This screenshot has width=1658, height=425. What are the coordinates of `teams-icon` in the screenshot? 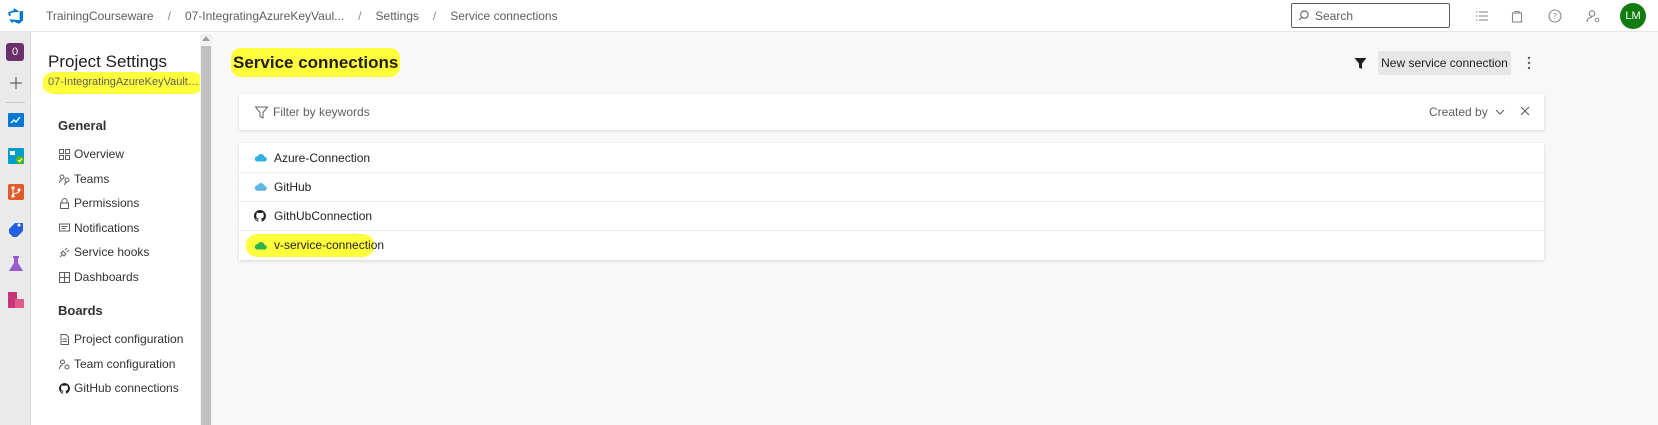 It's located at (64, 179).